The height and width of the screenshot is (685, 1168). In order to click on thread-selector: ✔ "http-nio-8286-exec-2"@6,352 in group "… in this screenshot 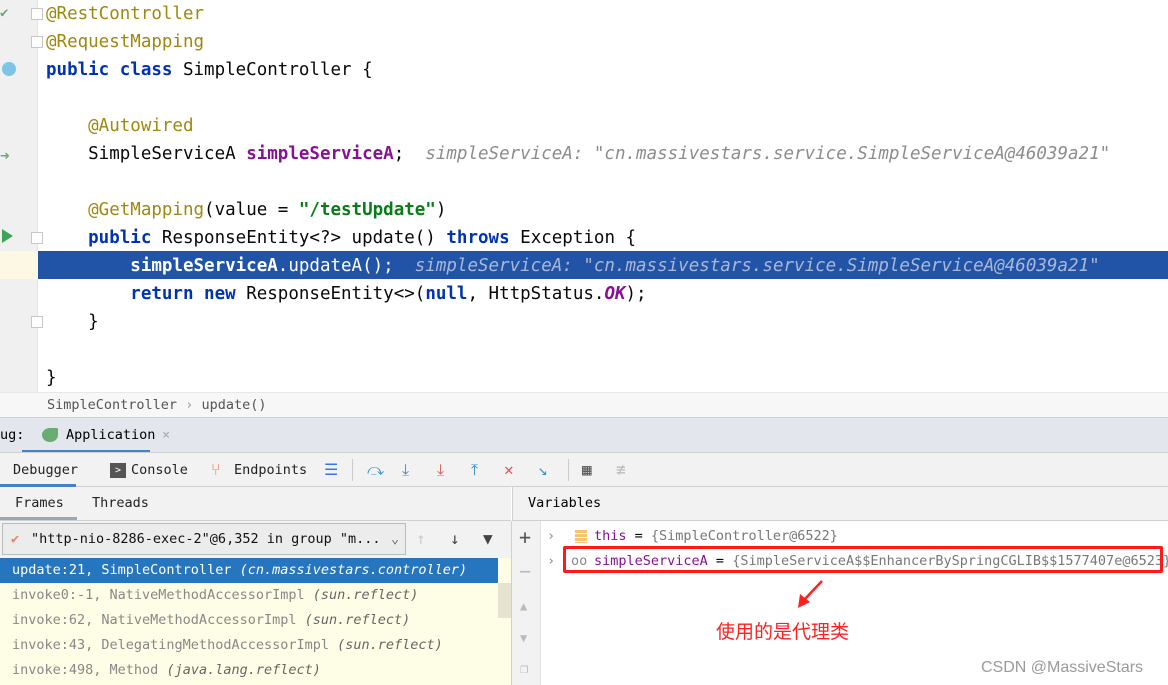, I will do `click(204, 539)`.